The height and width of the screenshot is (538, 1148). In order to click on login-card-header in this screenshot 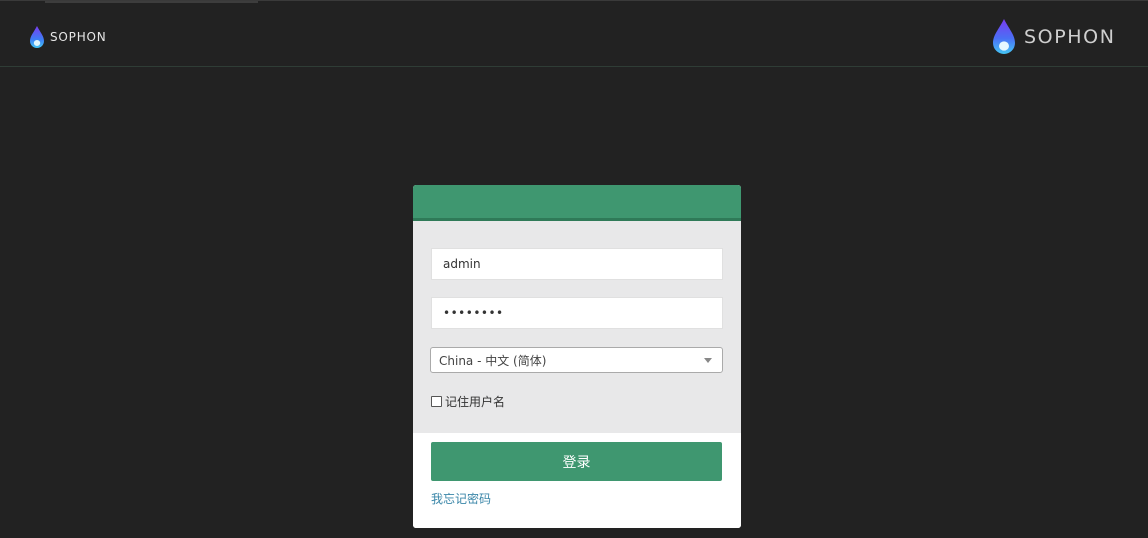, I will do `click(577, 203)`.